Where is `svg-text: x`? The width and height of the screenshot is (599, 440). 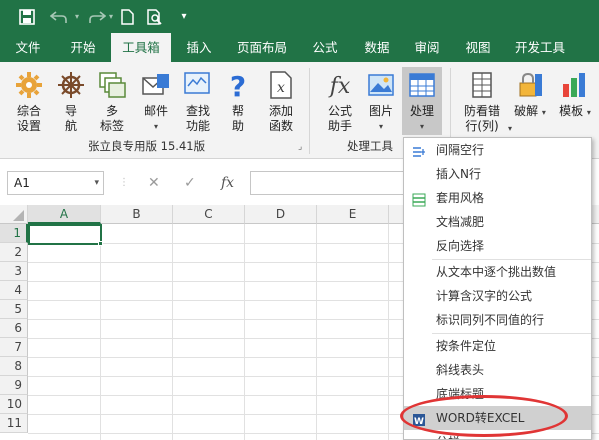 svg-text: x is located at coordinates (281, 88).